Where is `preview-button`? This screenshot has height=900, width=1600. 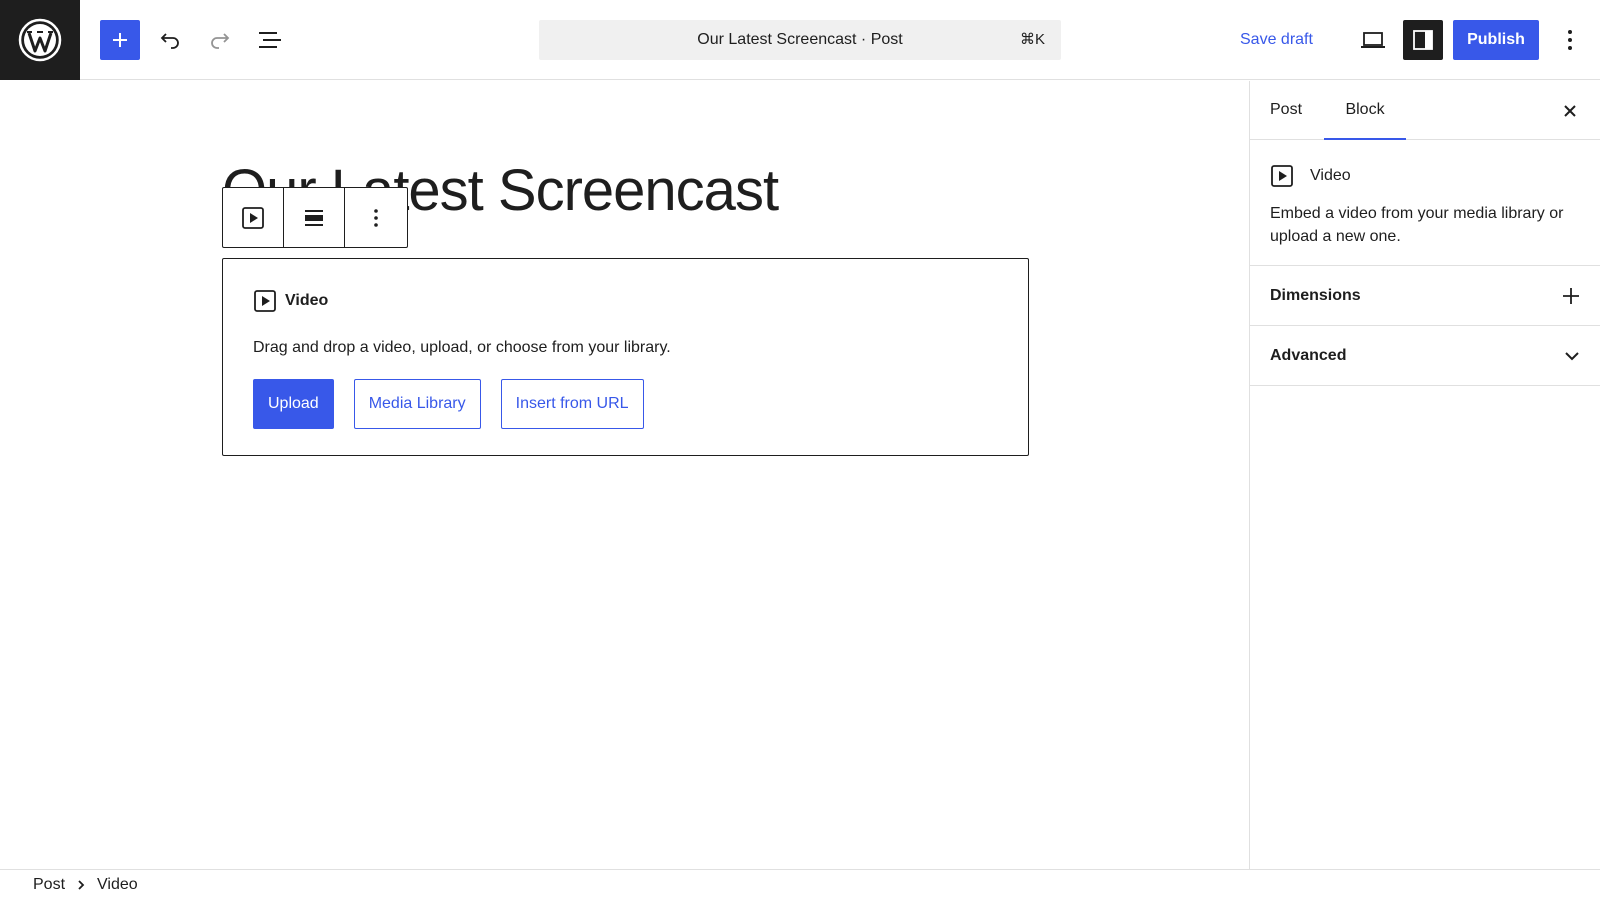 preview-button is located at coordinates (1373, 40).